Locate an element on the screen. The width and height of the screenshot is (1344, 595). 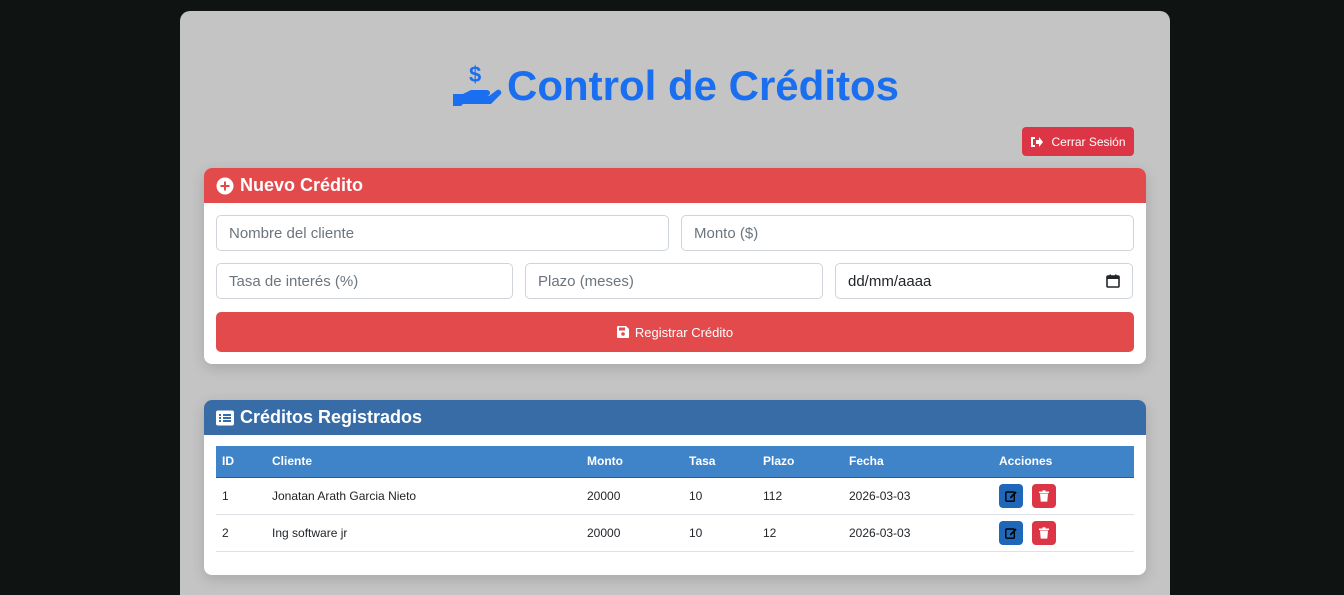
logout-label: Cerrar Sesión is located at coordinates (1088, 141).